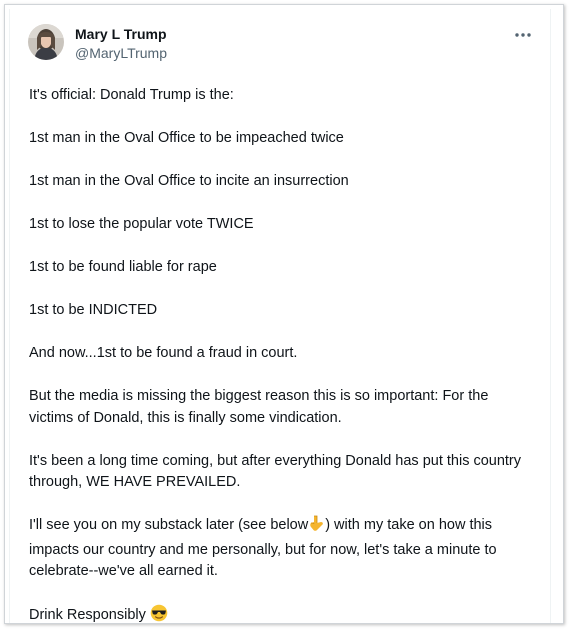 The width and height of the screenshot is (570, 630). What do you see at coordinates (121, 44) in the screenshot?
I see `author-block: Mary L Trump @MaryLTrump` at bounding box center [121, 44].